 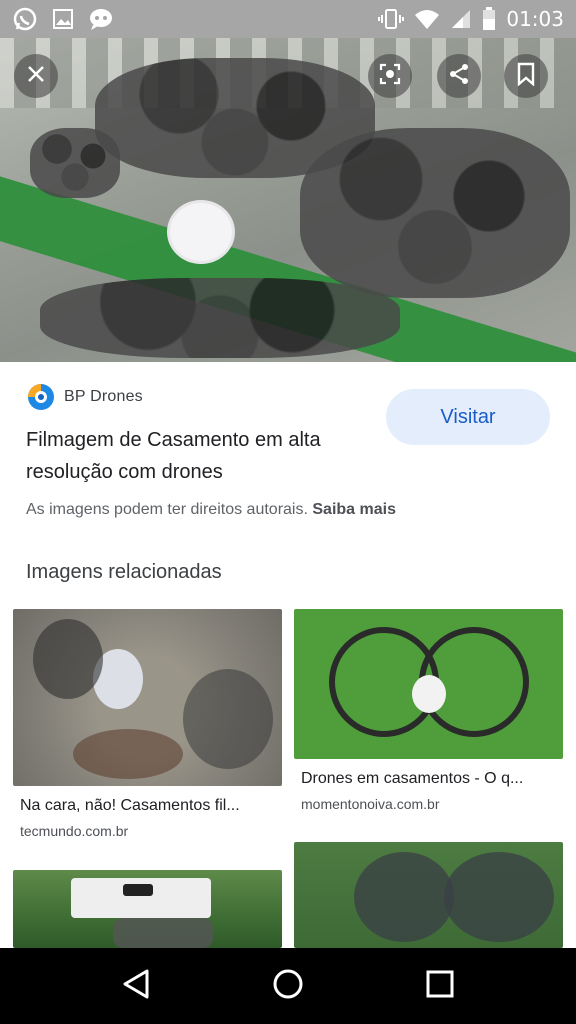 I want to click on battery-icon, so click(x=489, y=19).